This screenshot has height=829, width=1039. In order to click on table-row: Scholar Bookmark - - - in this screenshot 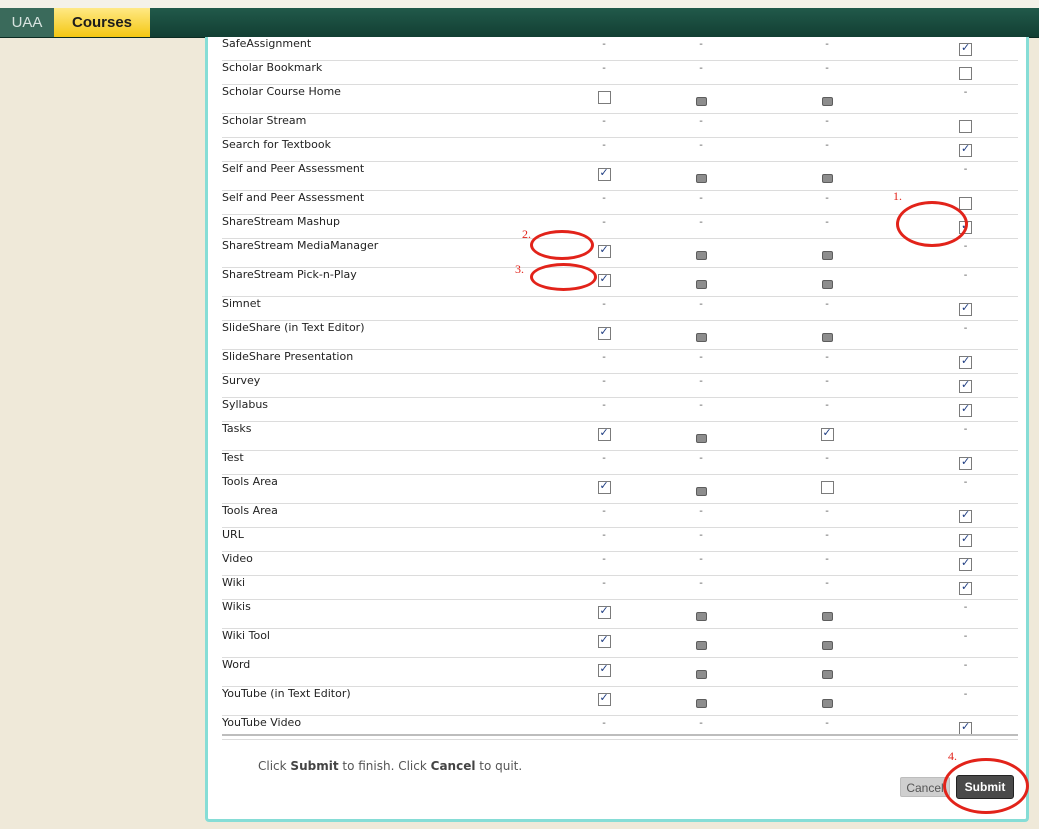, I will do `click(620, 72)`.